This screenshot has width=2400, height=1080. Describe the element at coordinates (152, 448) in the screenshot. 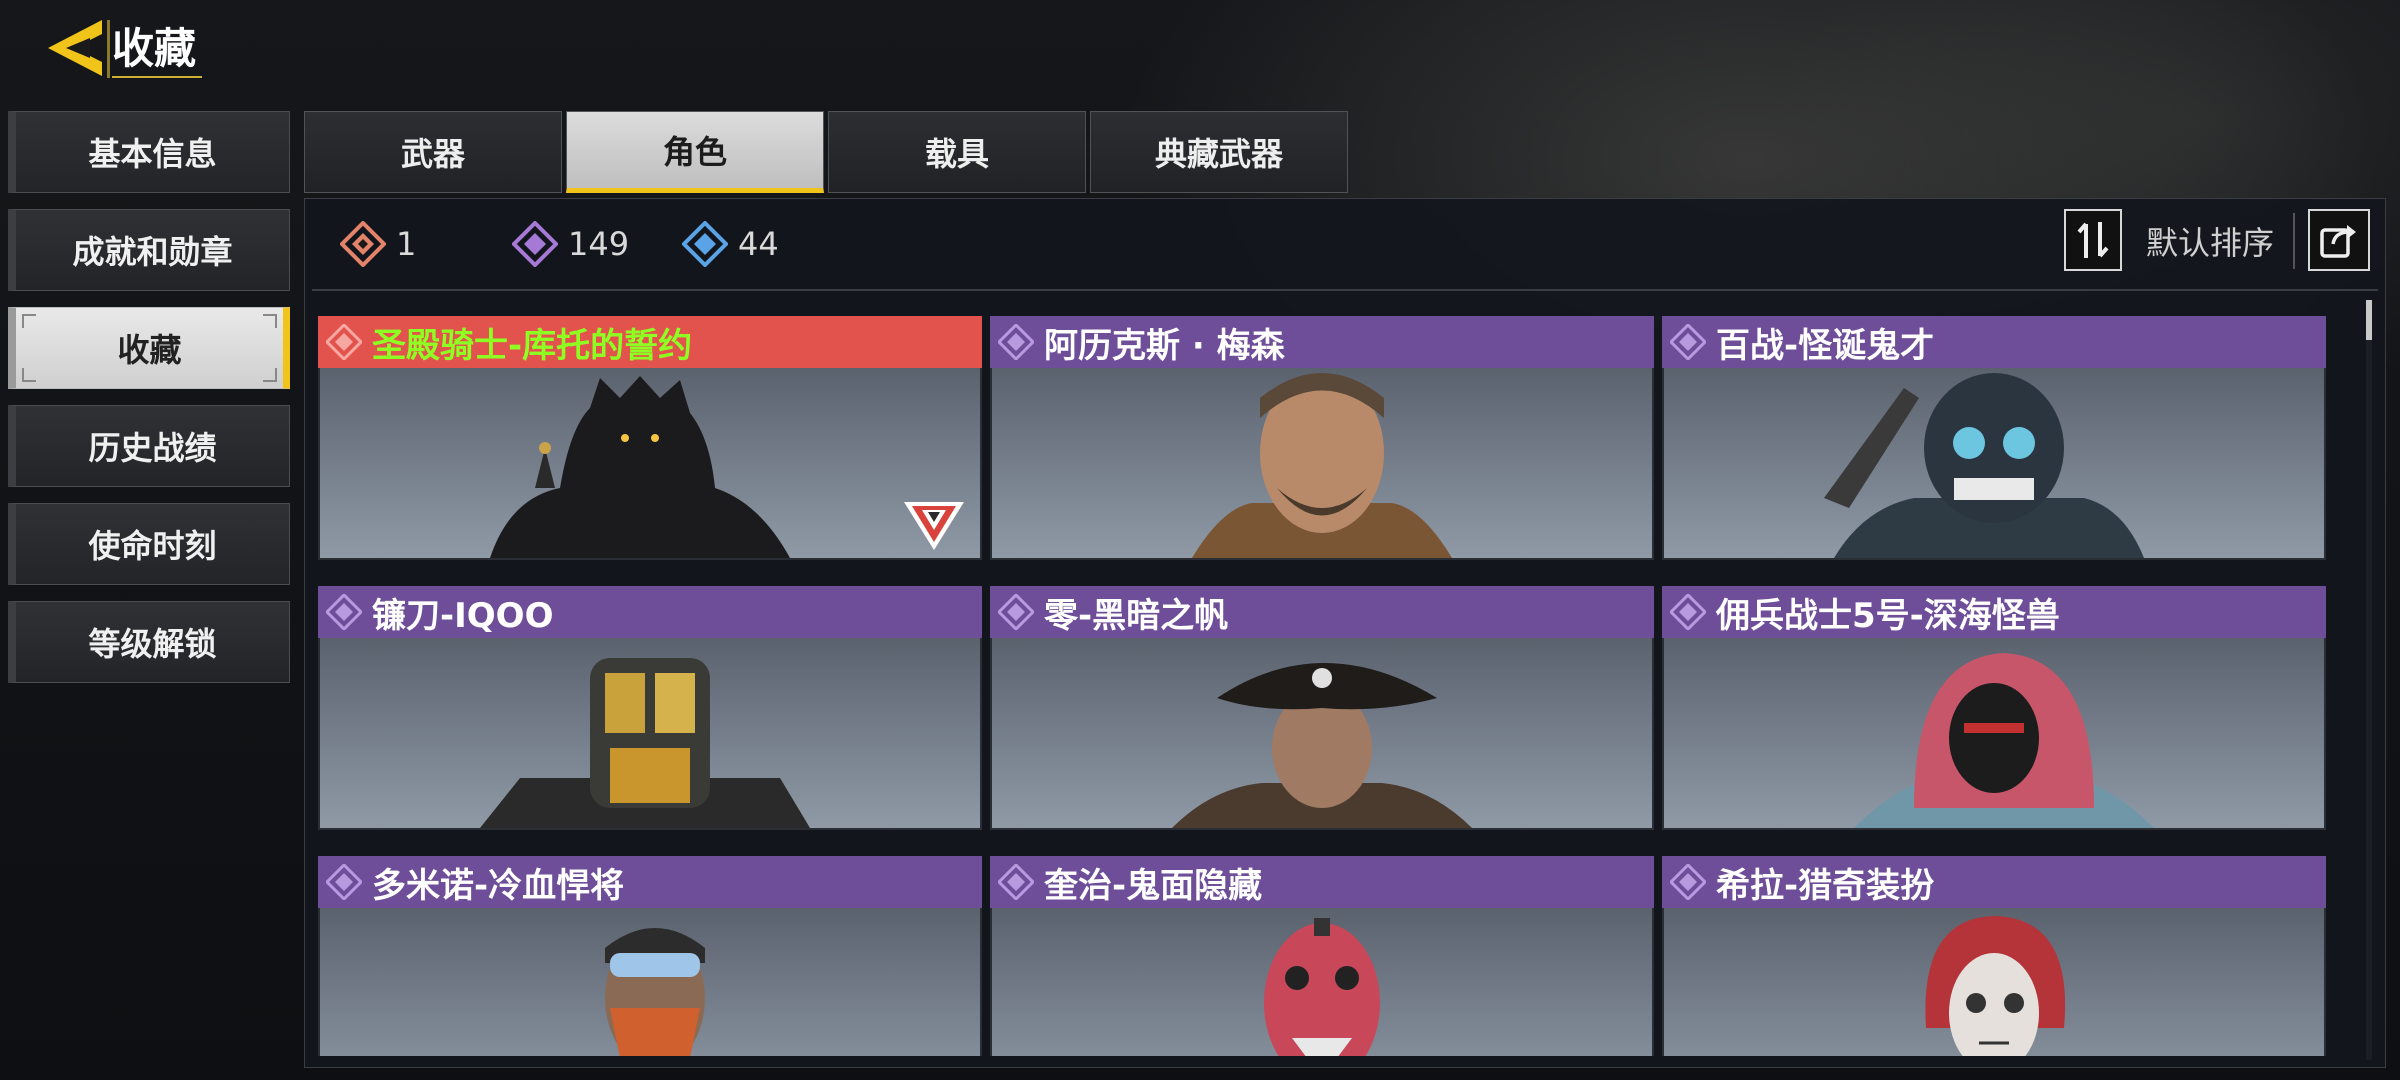

I see `sidebar-item-label: 历史战绩` at that location.